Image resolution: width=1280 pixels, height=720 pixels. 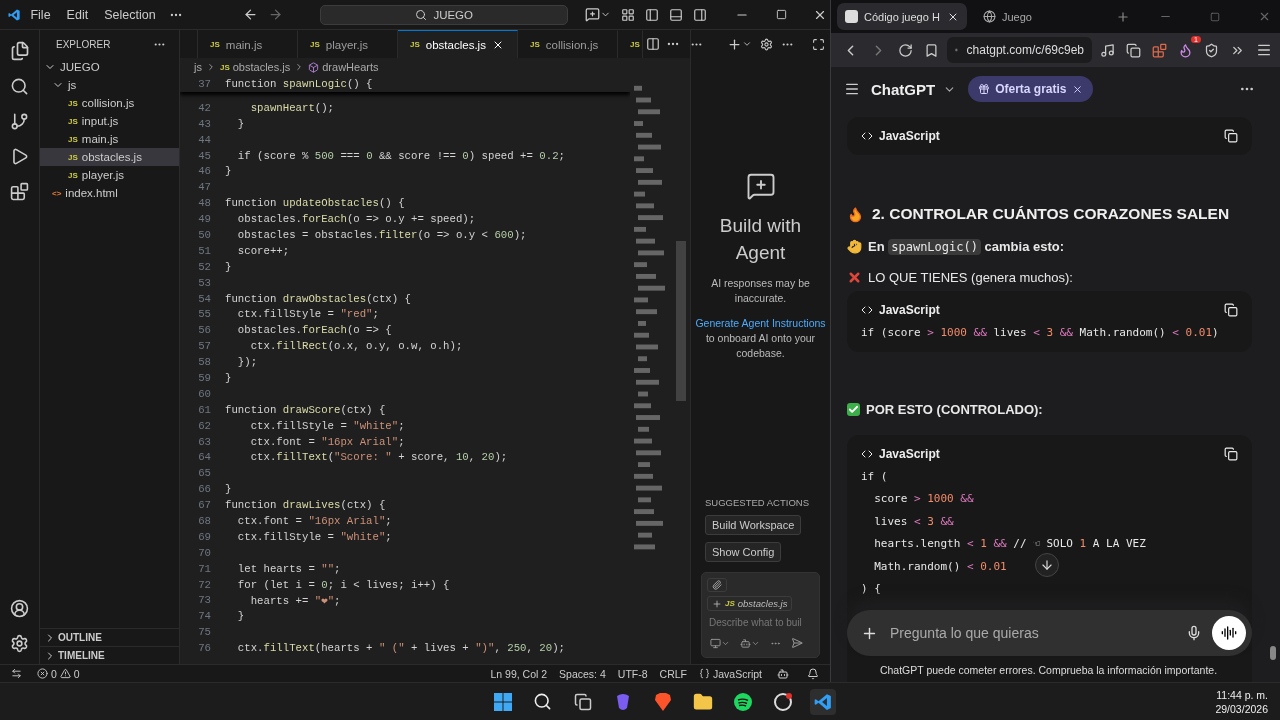 What do you see at coordinates (204, 521) in the screenshot?
I see `line-number: 68` at bounding box center [204, 521].